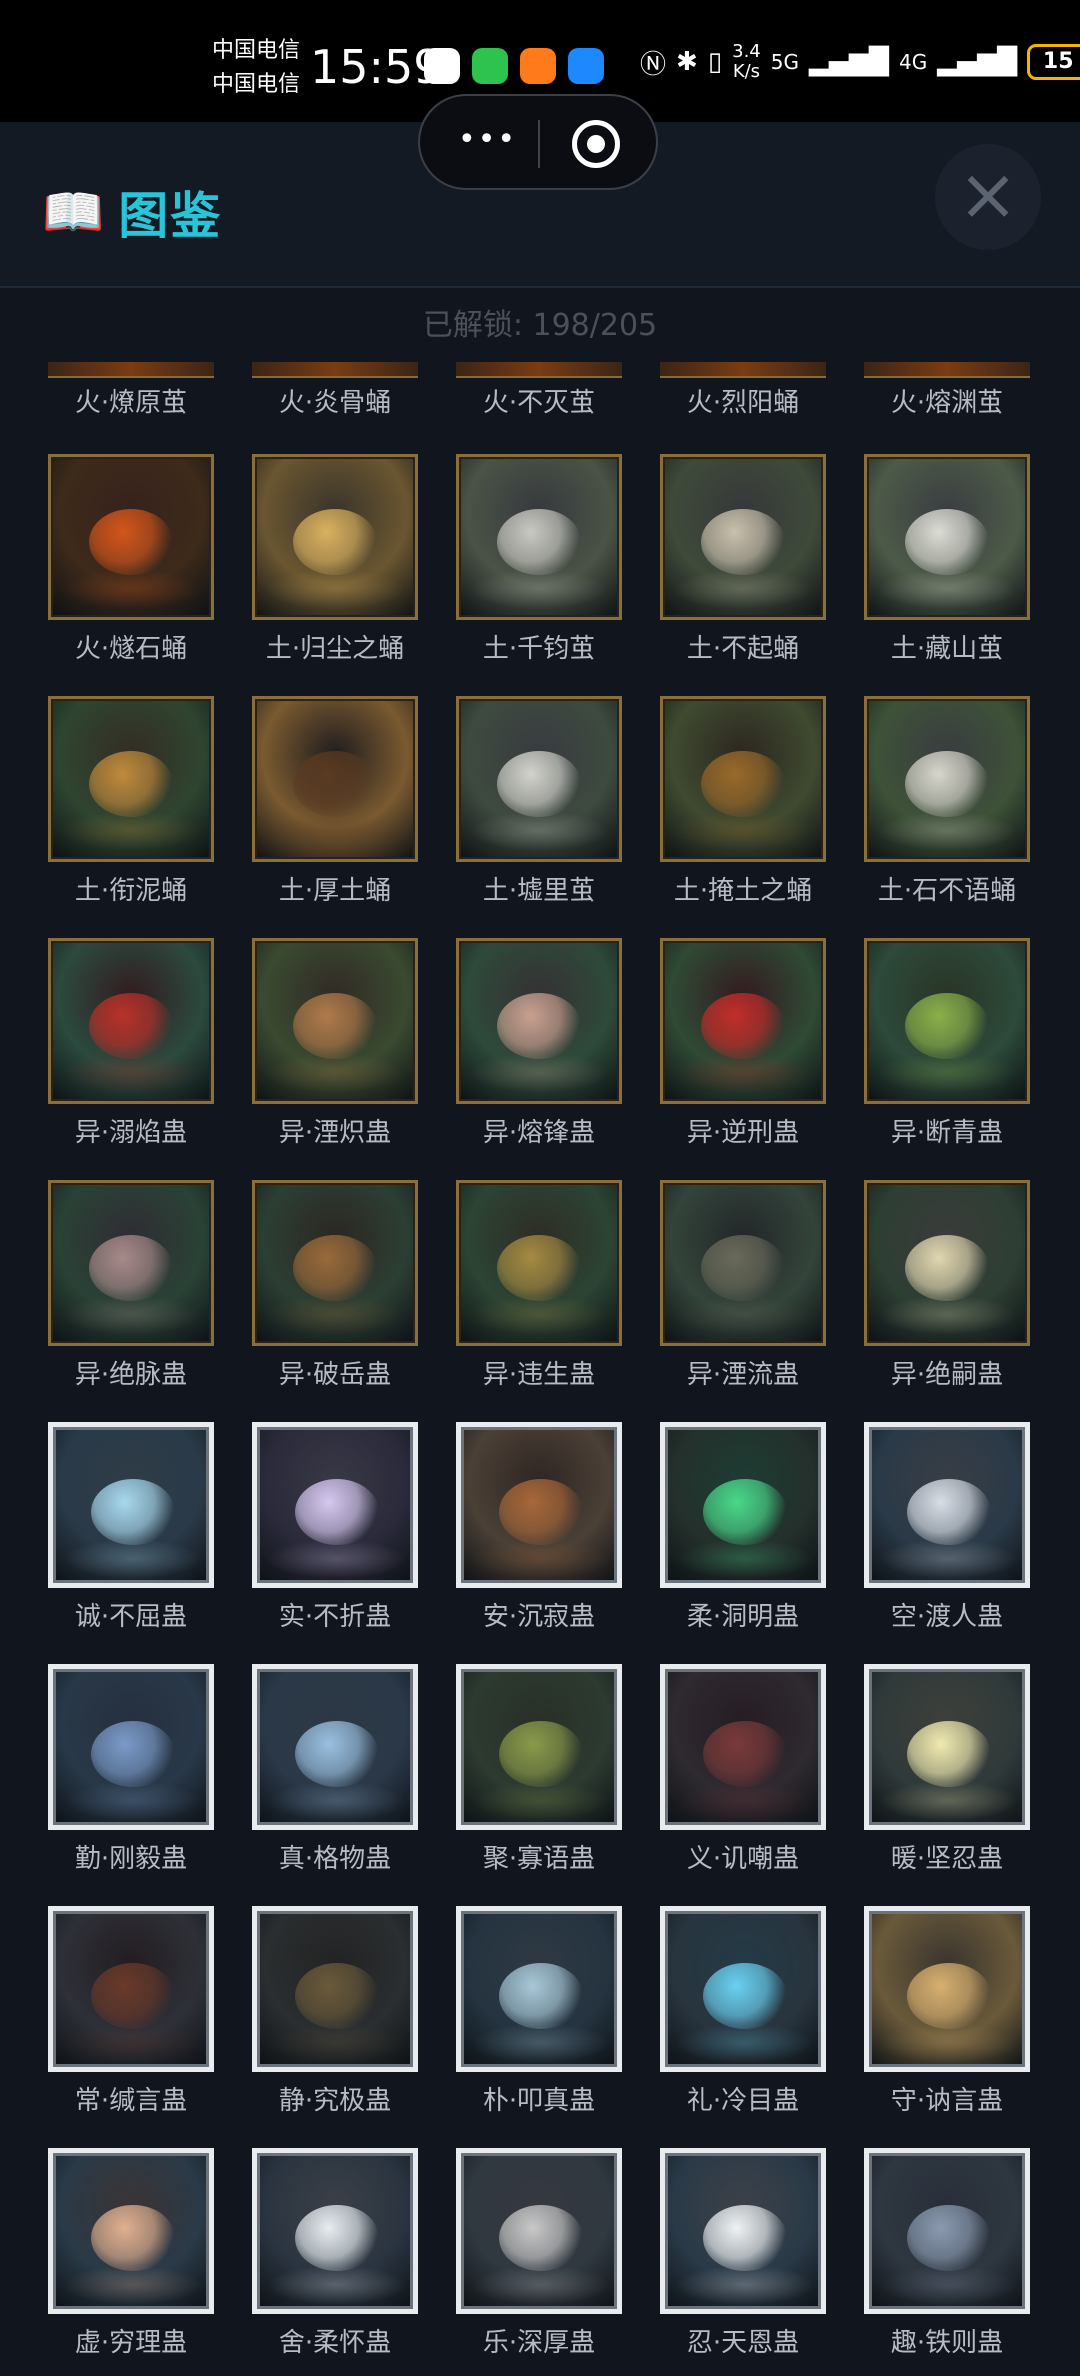 This screenshot has height=2376, width=1080. I want to click on collection-card: 虚·穷理蛊, so click(133, 2253).